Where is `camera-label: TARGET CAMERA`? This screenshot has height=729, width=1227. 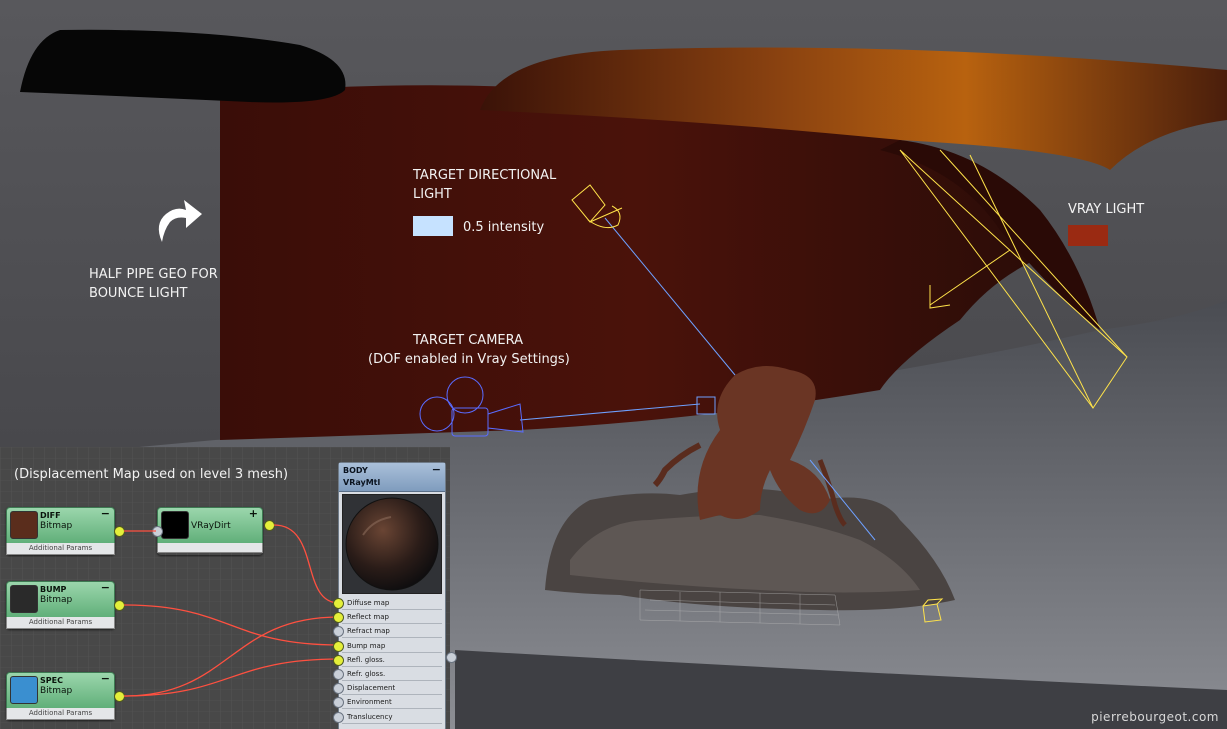 camera-label: TARGET CAMERA is located at coordinates (468, 340).